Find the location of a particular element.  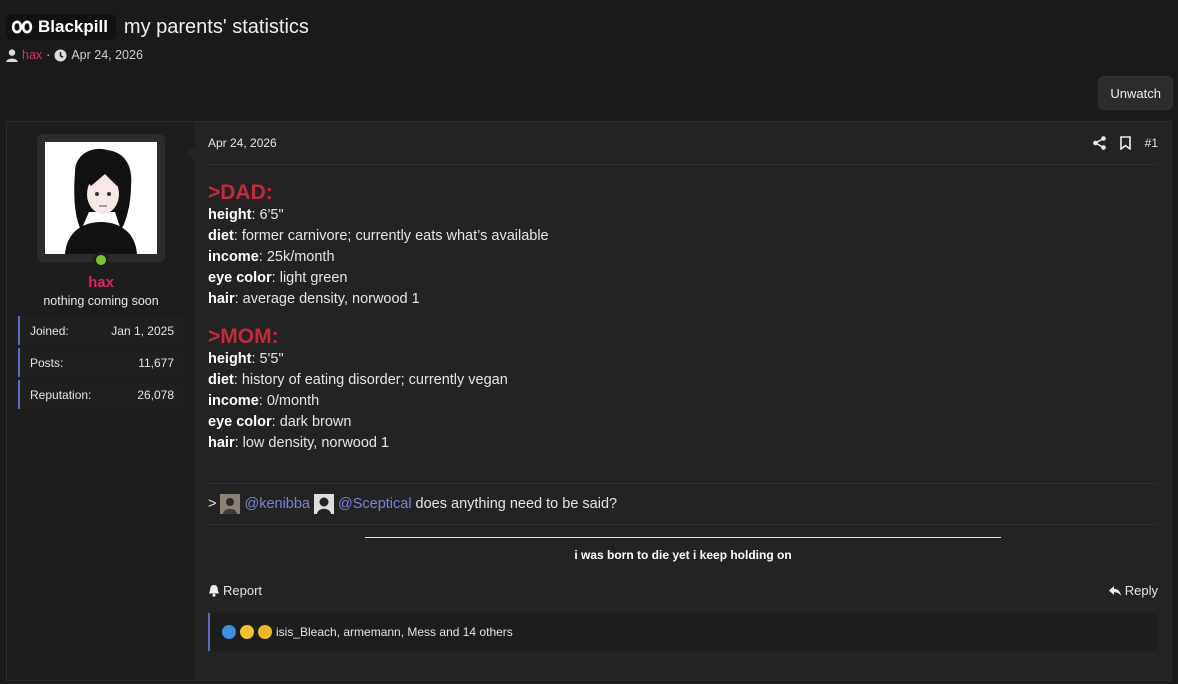

bookmark-icon is located at coordinates (1125, 143).